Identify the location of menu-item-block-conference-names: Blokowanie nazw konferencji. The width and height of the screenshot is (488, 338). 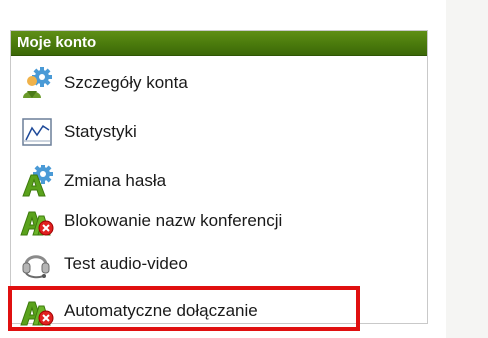
(219, 221).